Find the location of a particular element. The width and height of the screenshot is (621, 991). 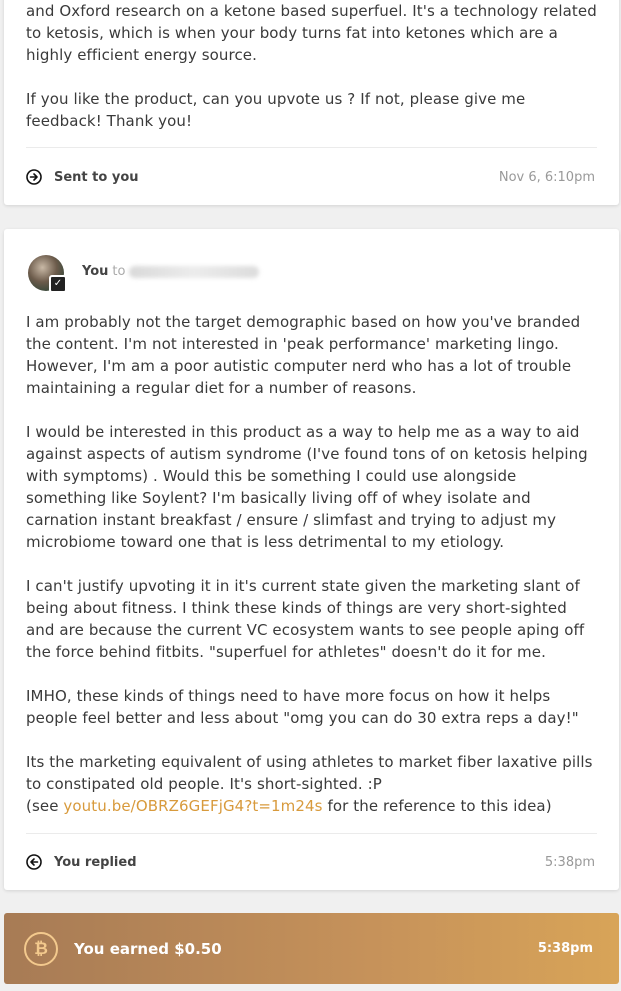

from-line: You to is located at coordinates (171, 271).